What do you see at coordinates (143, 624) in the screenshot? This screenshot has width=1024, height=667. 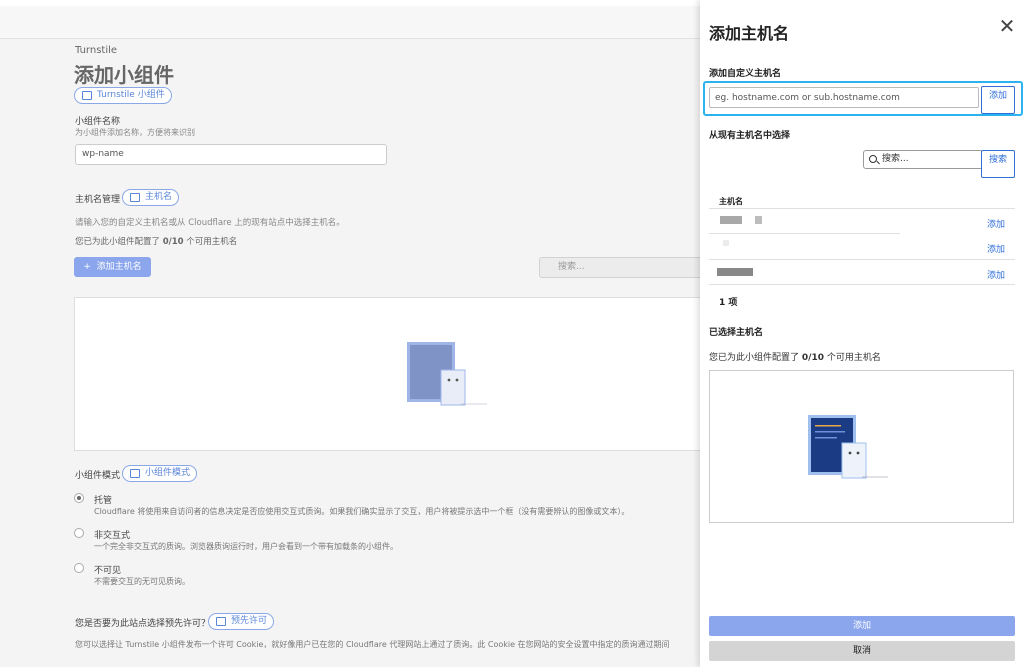 I see `preclearance-label: 您是否要为此站点选择预先许可？` at bounding box center [143, 624].